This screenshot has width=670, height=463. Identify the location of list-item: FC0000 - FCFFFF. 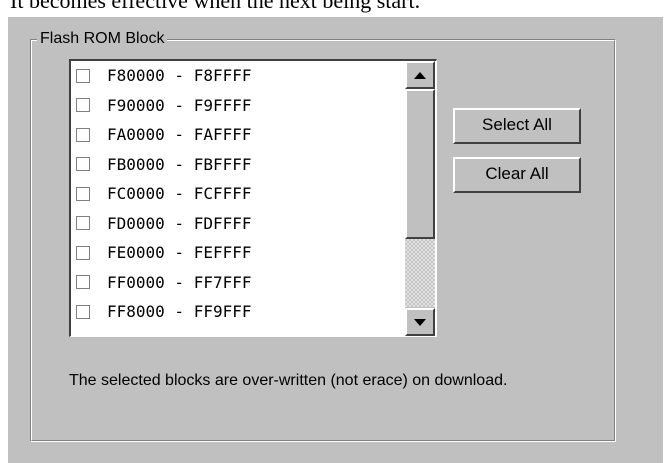
(238, 194).